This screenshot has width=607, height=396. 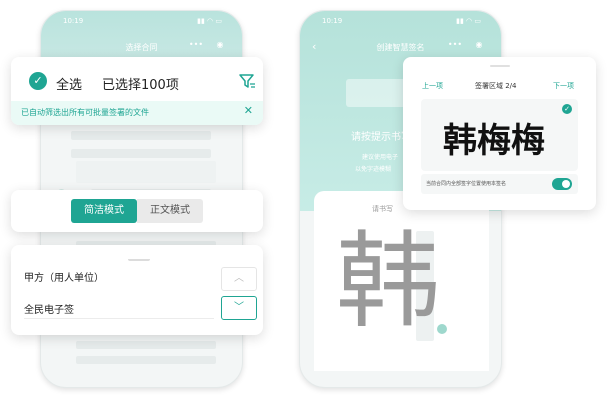 I want to click on pad-label: 请书写, so click(x=382, y=209).